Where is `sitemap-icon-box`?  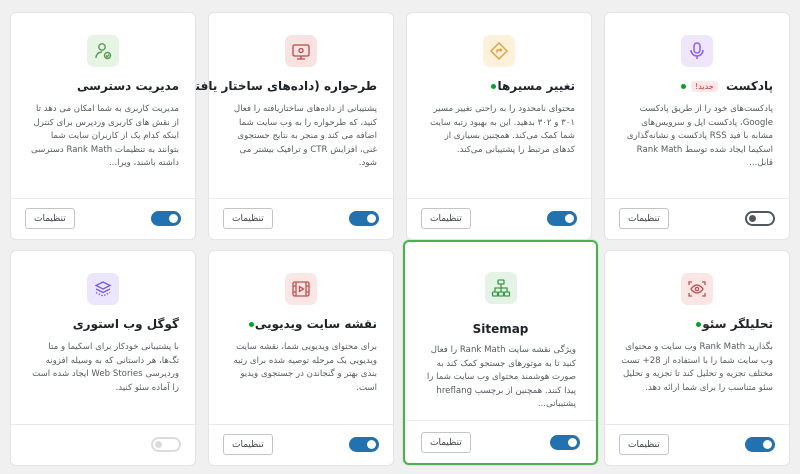 sitemap-icon-box is located at coordinates (500, 288).